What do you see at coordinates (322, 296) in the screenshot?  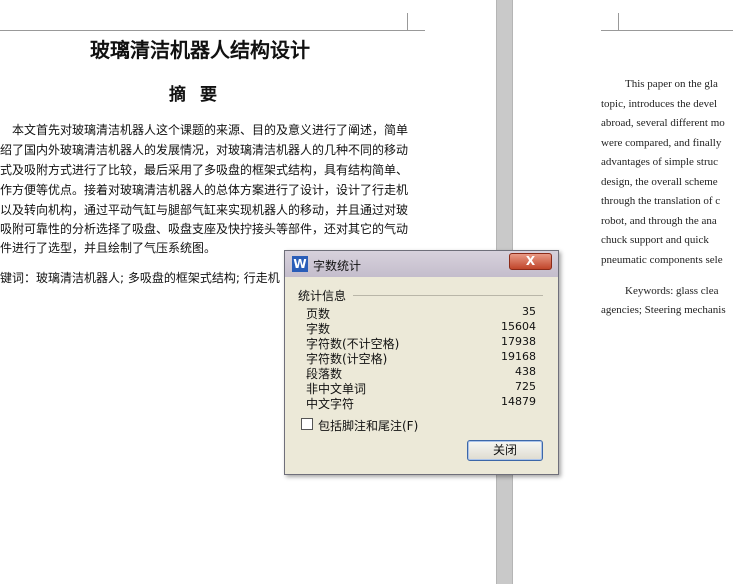 I see `stats-group-label: 统计信息` at bounding box center [322, 296].